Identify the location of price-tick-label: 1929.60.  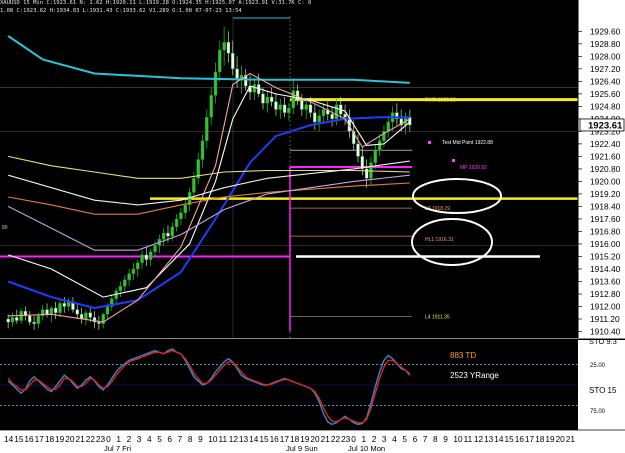
(605, 32).